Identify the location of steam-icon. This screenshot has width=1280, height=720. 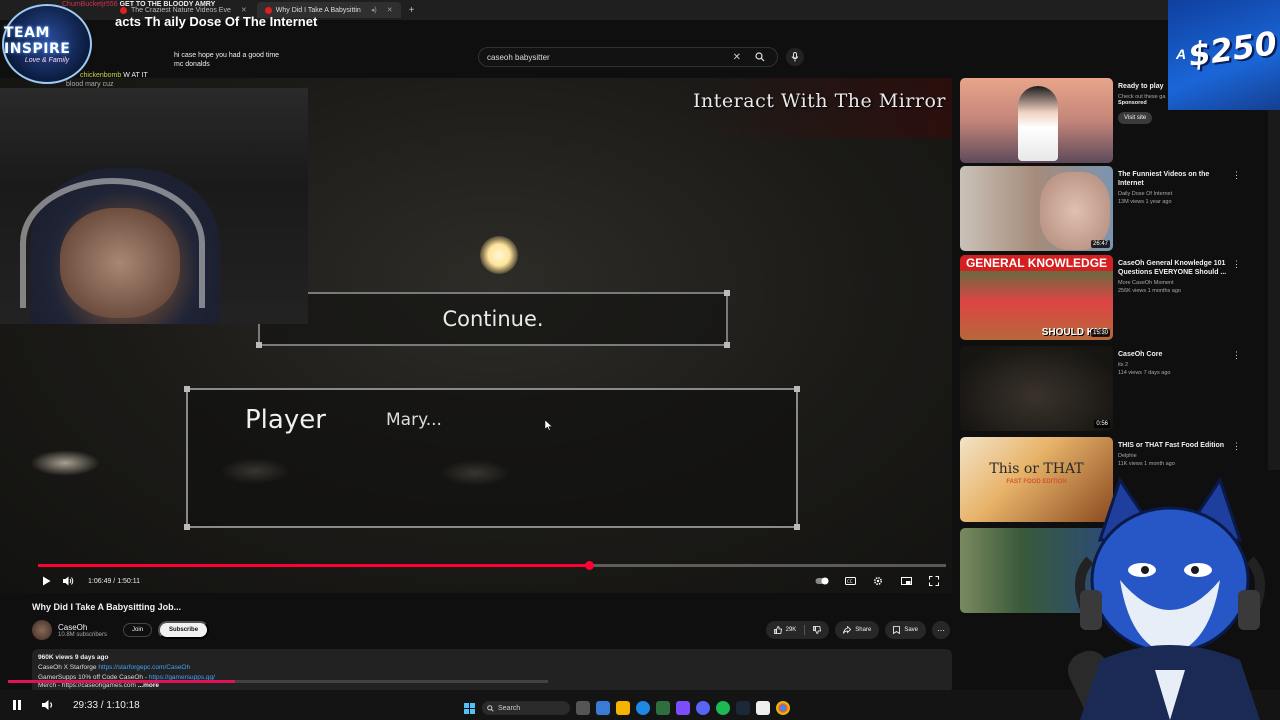
(743, 708).